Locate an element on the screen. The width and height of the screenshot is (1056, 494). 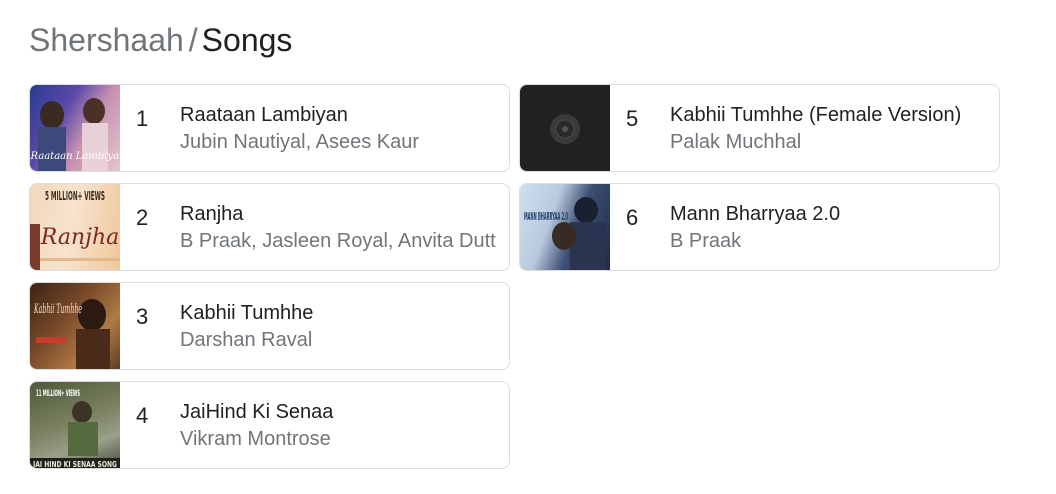
song-rank: 2 is located at coordinates (142, 217).